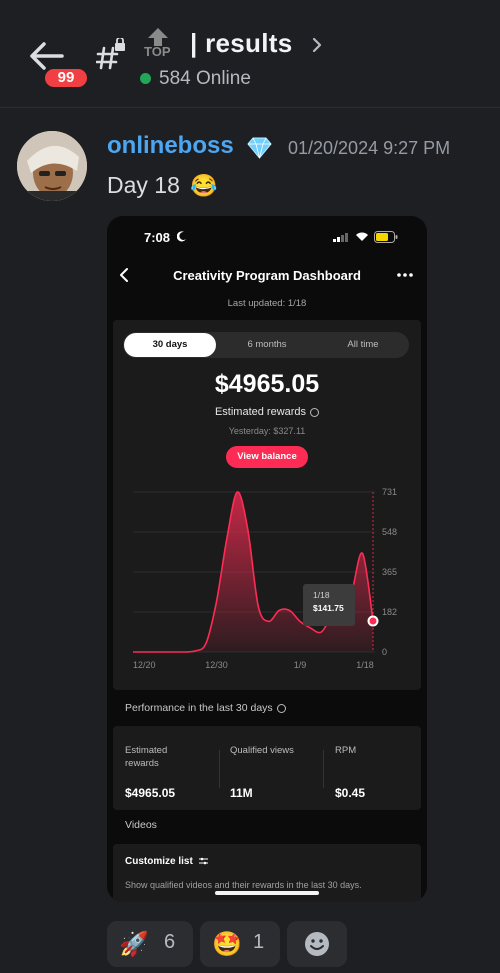 The height and width of the screenshot is (973, 500). Describe the element at coordinates (260, 412) in the screenshot. I see `estimated-rewards-text: Estimated rewards` at that location.